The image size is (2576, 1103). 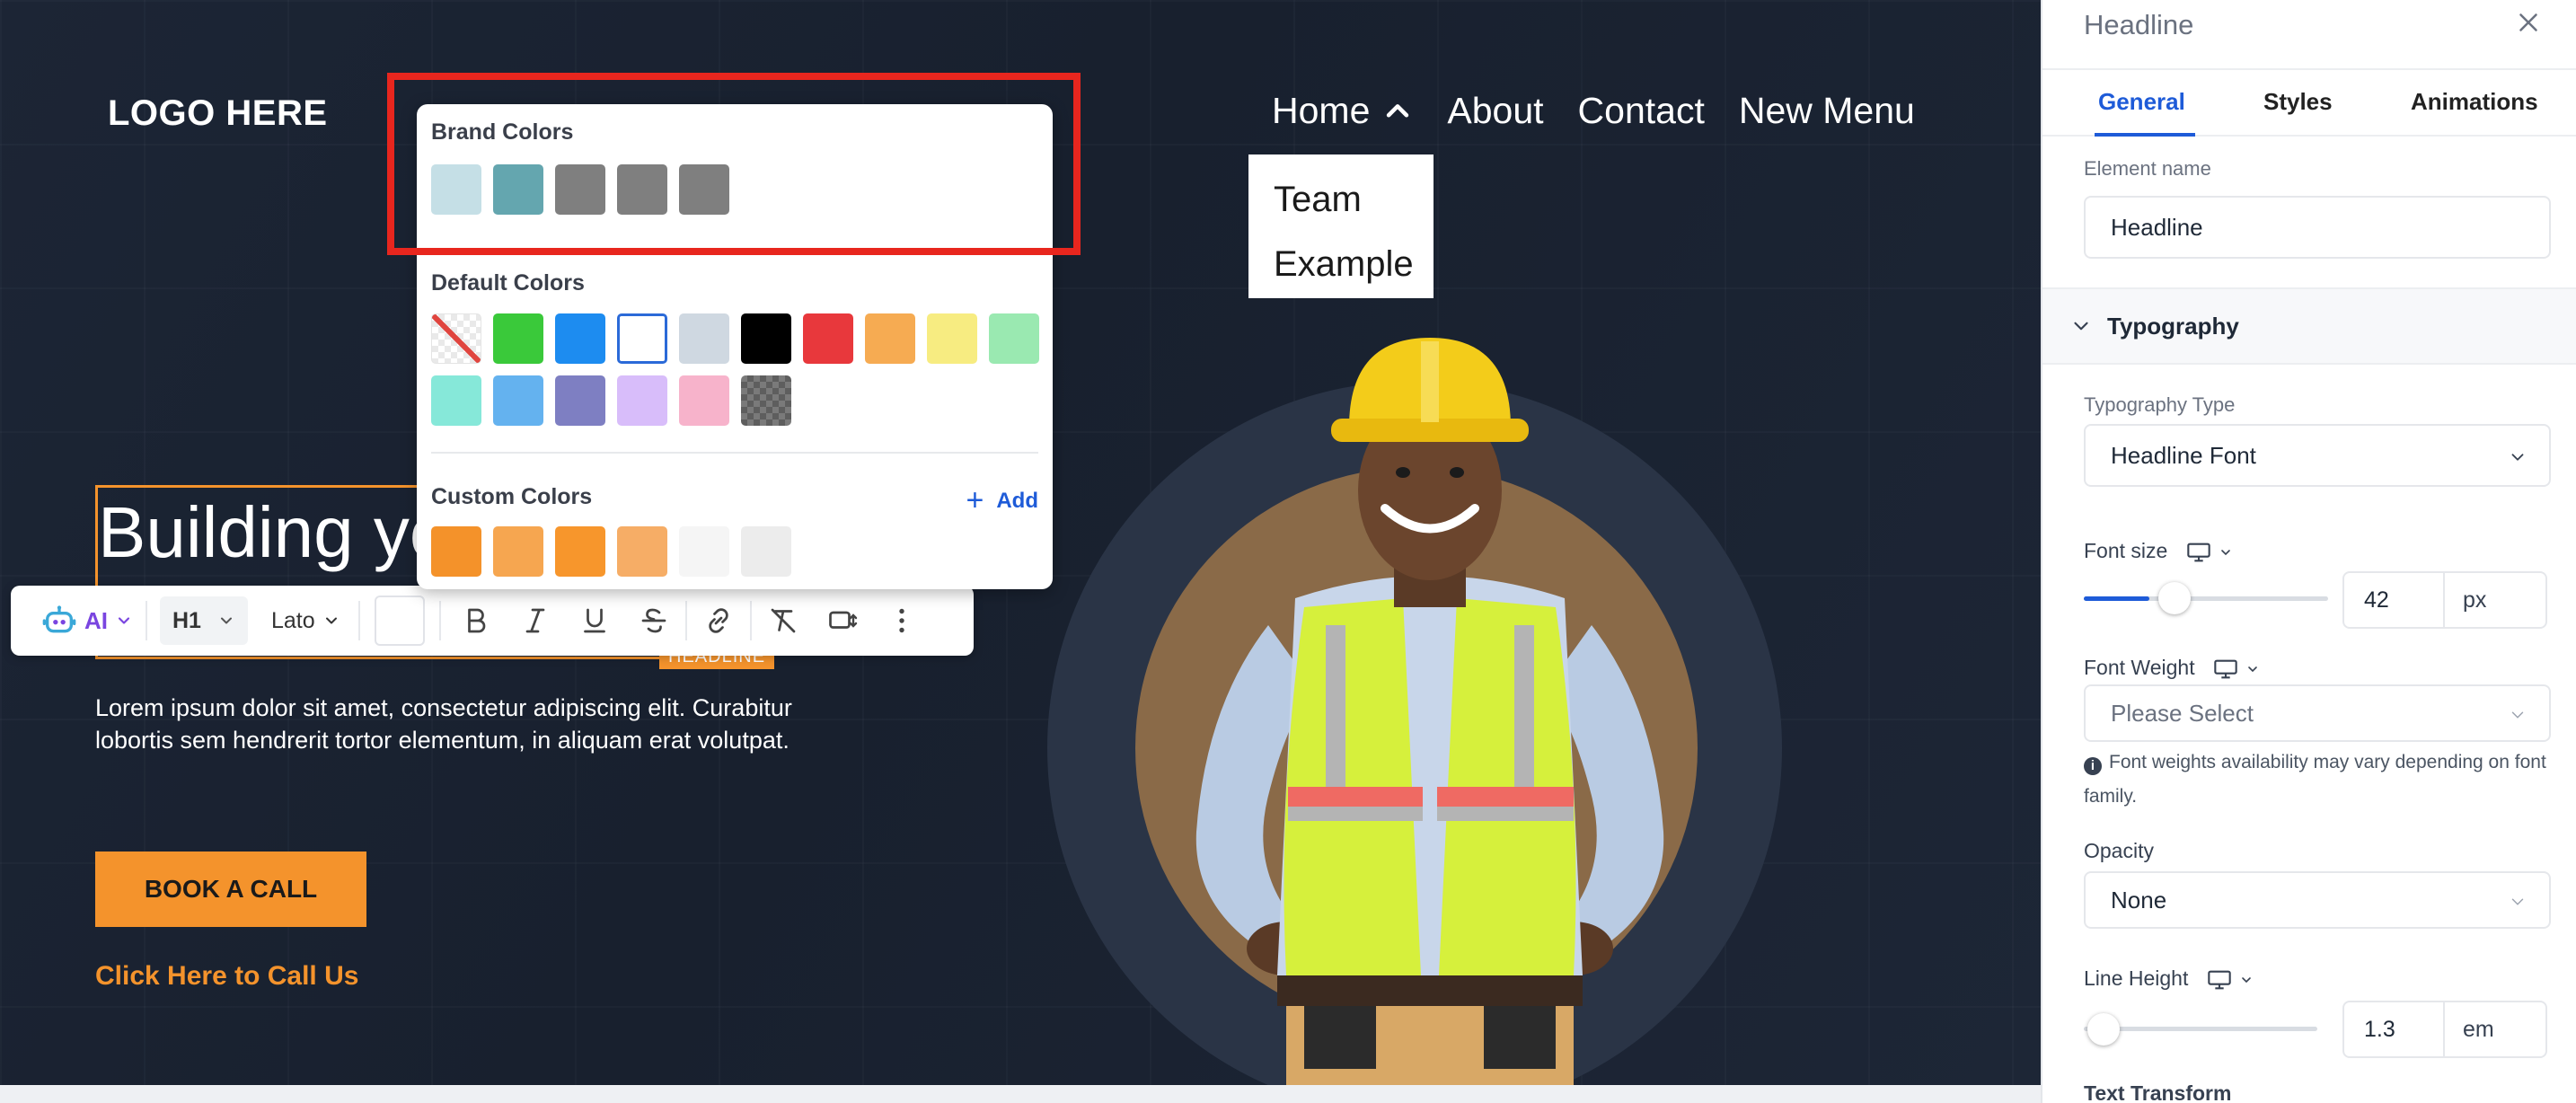 I want to click on strikethrough-icon, so click(x=654, y=620).